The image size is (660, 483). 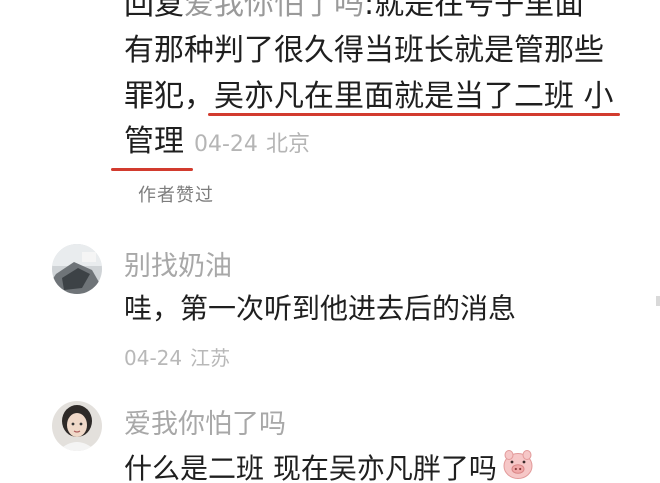 I want to click on red-underline-annotation, so click(x=414, y=114).